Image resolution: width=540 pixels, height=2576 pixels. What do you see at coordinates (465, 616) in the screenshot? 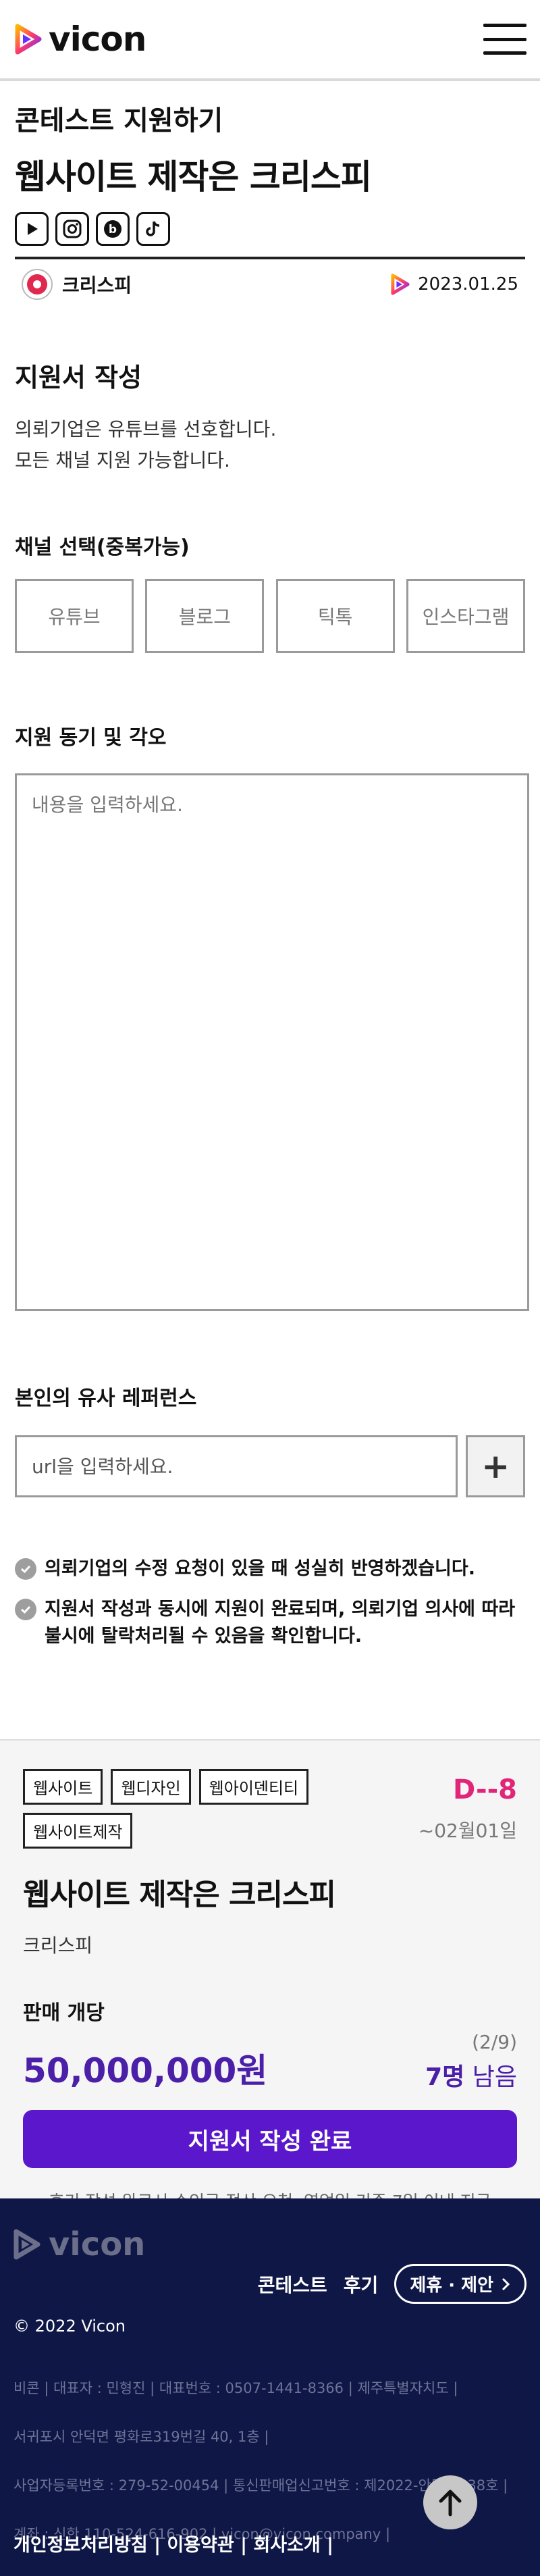
I see `channel-instagram: 인스타그램` at bounding box center [465, 616].